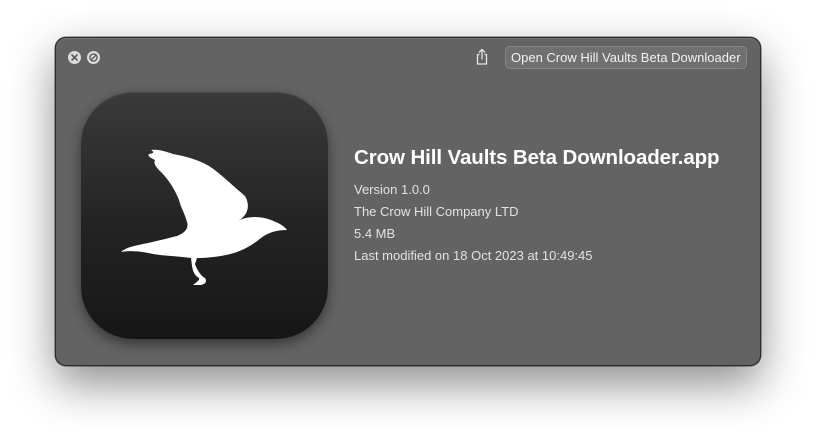 The height and width of the screenshot is (440, 817). I want to click on share-icon, so click(482, 56).